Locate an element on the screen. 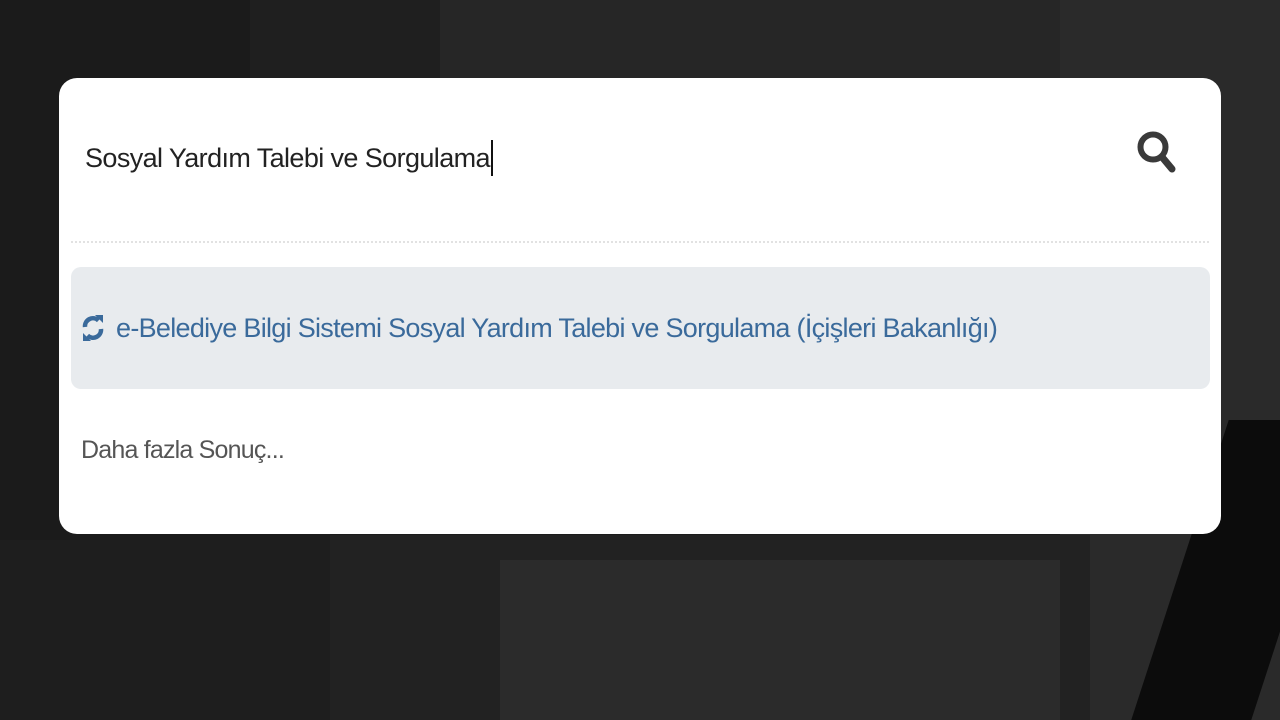 The image size is (1280, 720). search-input-text: Sosyal Yardım Talebi ve Sorgulama is located at coordinates (288, 157).